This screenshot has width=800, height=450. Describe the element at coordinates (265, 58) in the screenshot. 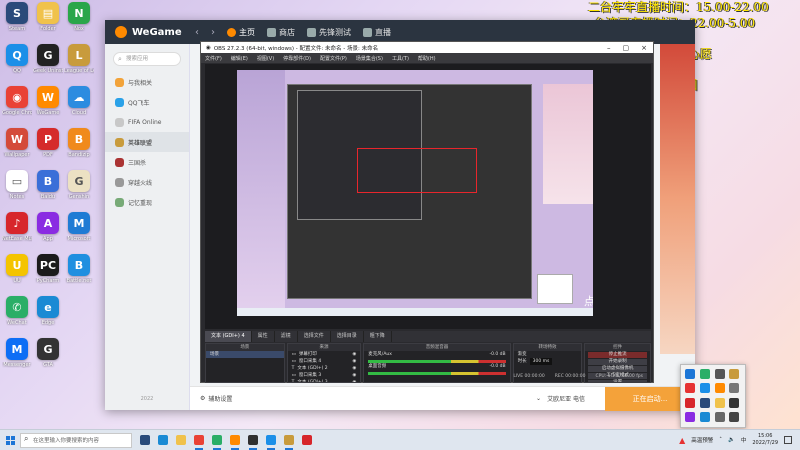

I see `obs-menu-item: 视图(V)` at that location.